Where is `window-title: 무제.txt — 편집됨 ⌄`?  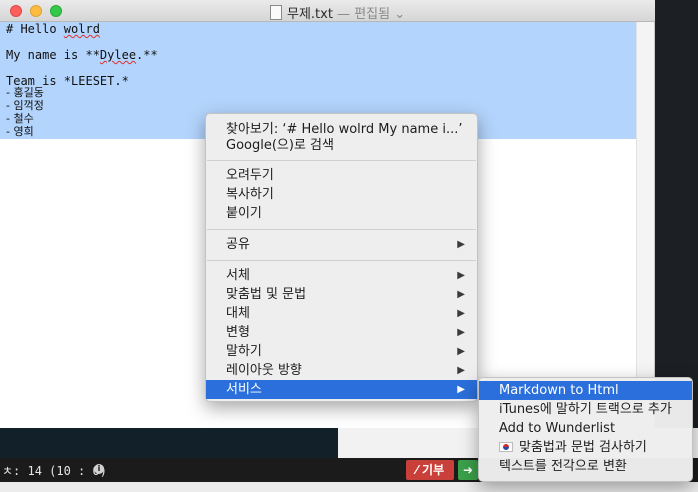 window-title: 무제.txt — 편집됨 ⌄ is located at coordinates (337, 12).